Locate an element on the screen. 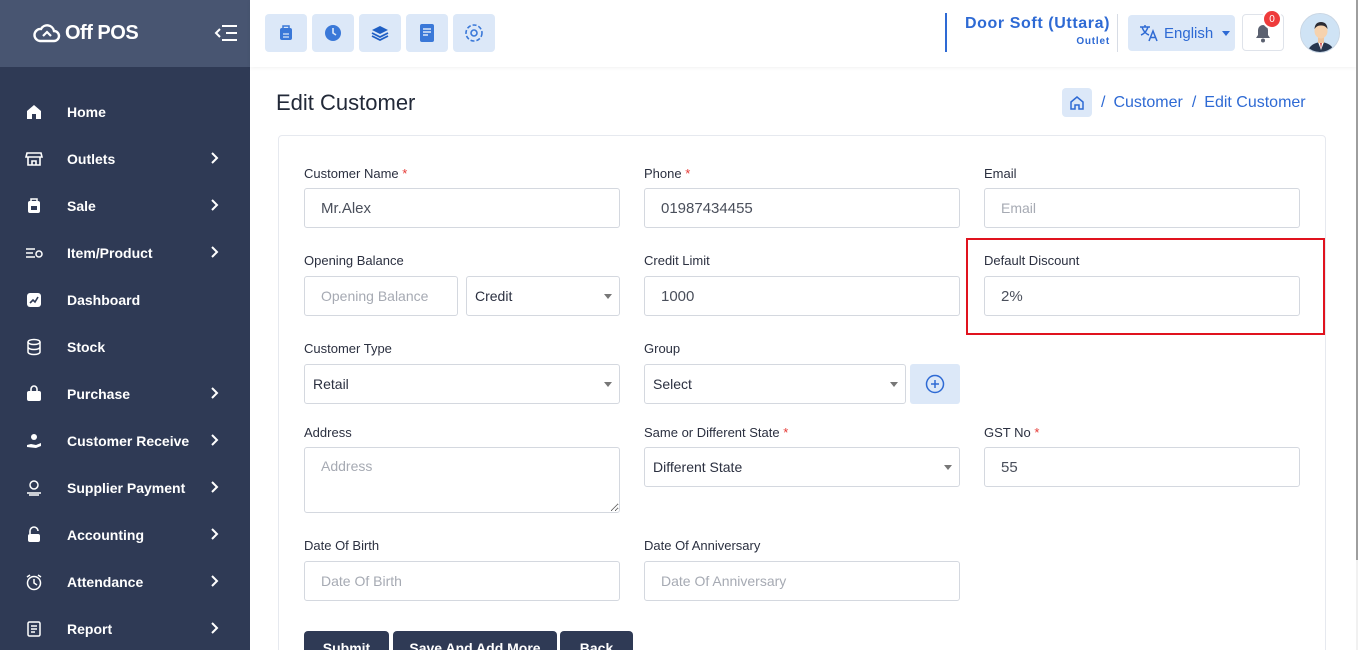 The height and width of the screenshot is (650, 1358). current-outlet: Door Soft (Uttara) Outlet is located at coordinates (1027, 32).